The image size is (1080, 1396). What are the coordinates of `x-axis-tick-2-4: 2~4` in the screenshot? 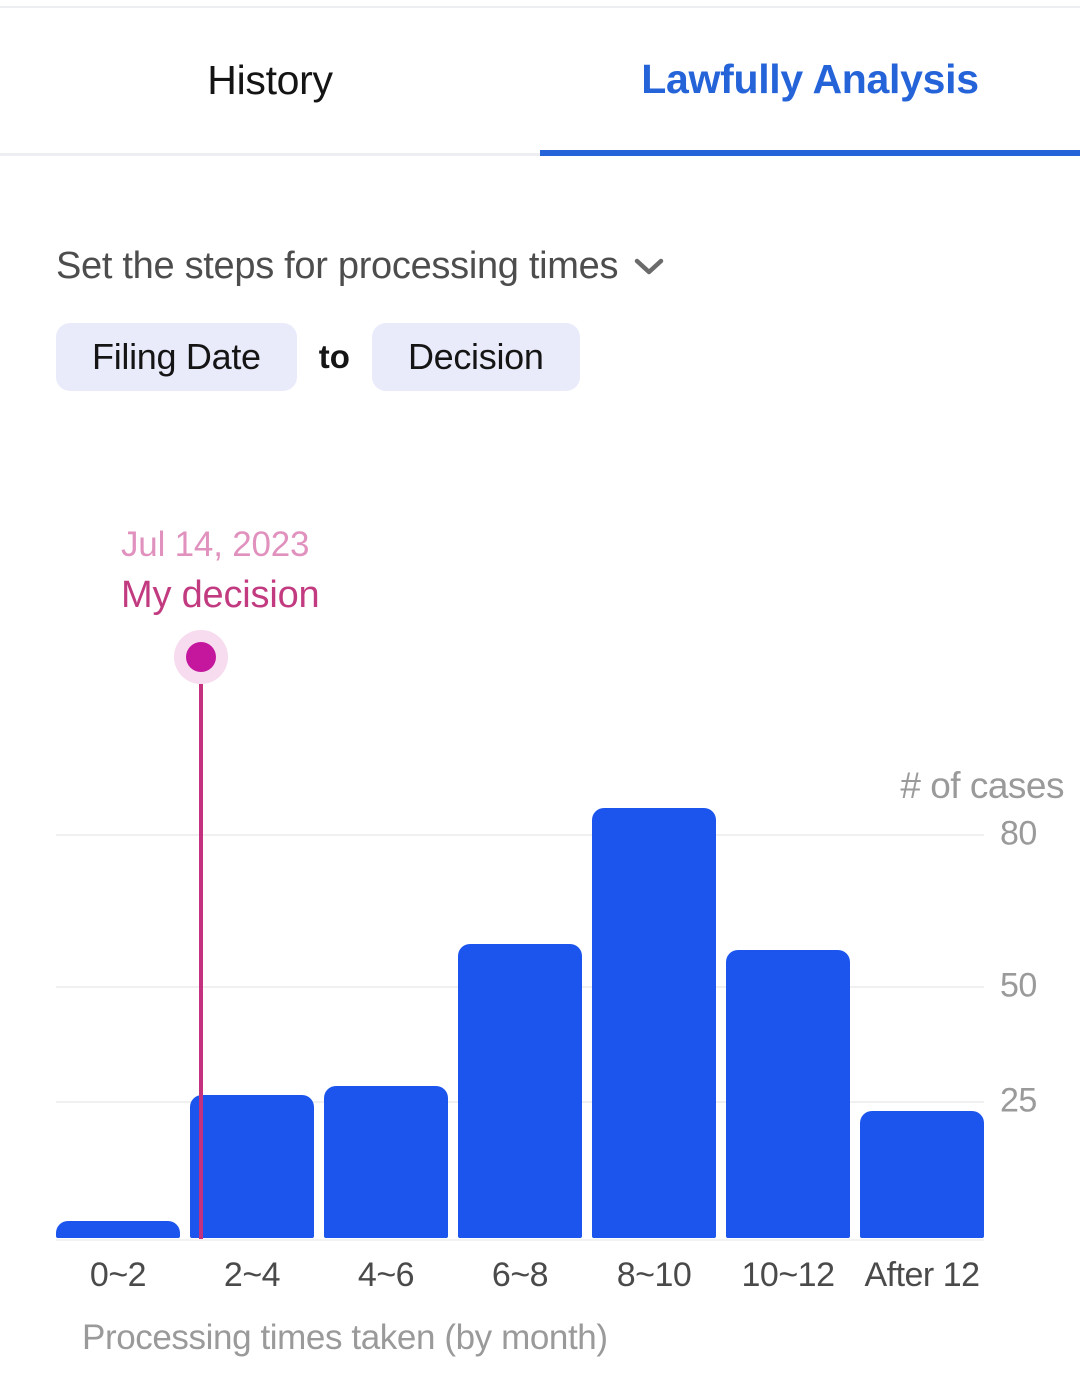 It's located at (252, 1275).